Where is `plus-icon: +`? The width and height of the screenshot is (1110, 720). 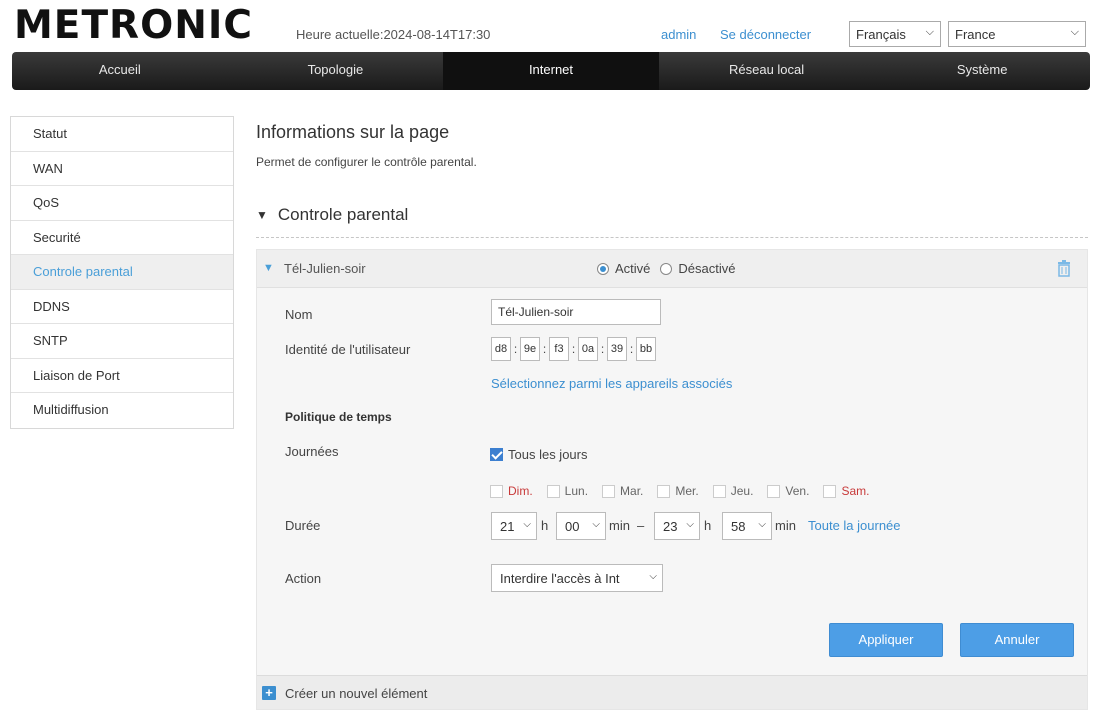
plus-icon: + is located at coordinates (269, 693).